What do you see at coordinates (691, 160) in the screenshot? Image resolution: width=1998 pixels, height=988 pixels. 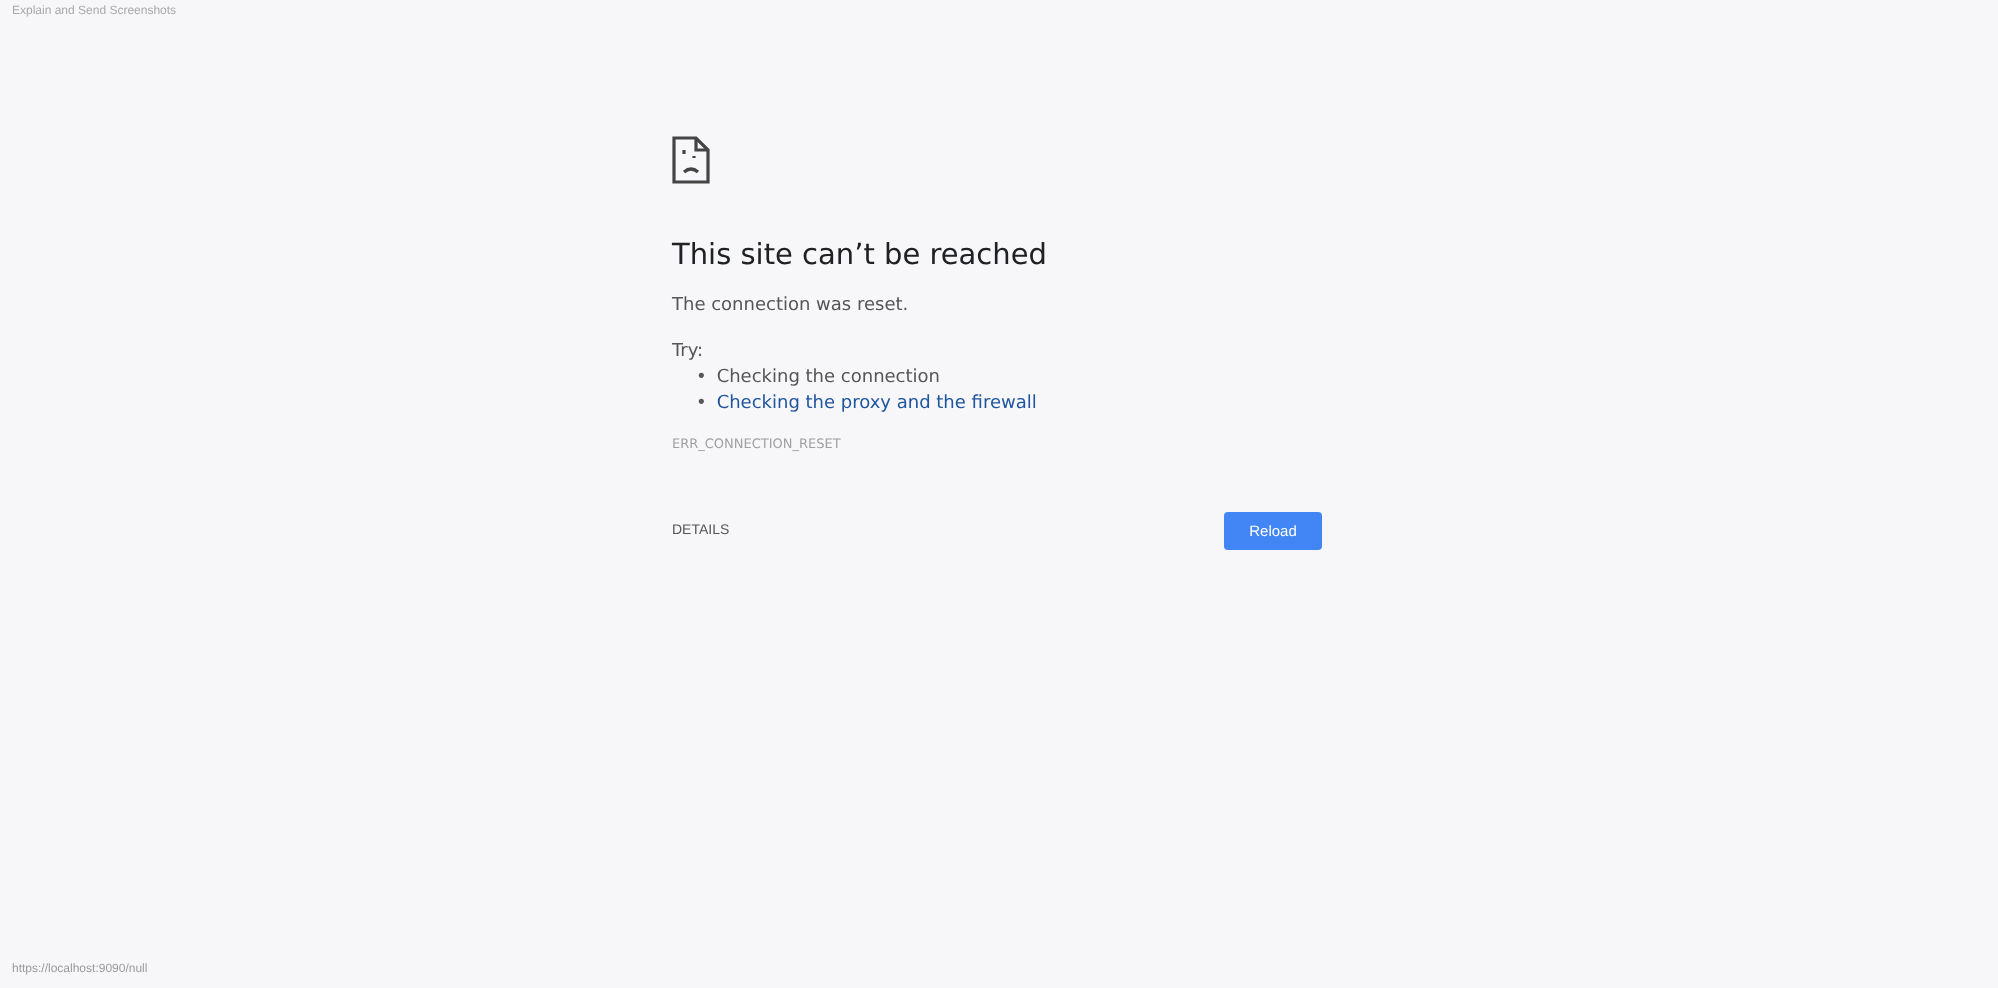 I see `sad-page-icon` at bounding box center [691, 160].